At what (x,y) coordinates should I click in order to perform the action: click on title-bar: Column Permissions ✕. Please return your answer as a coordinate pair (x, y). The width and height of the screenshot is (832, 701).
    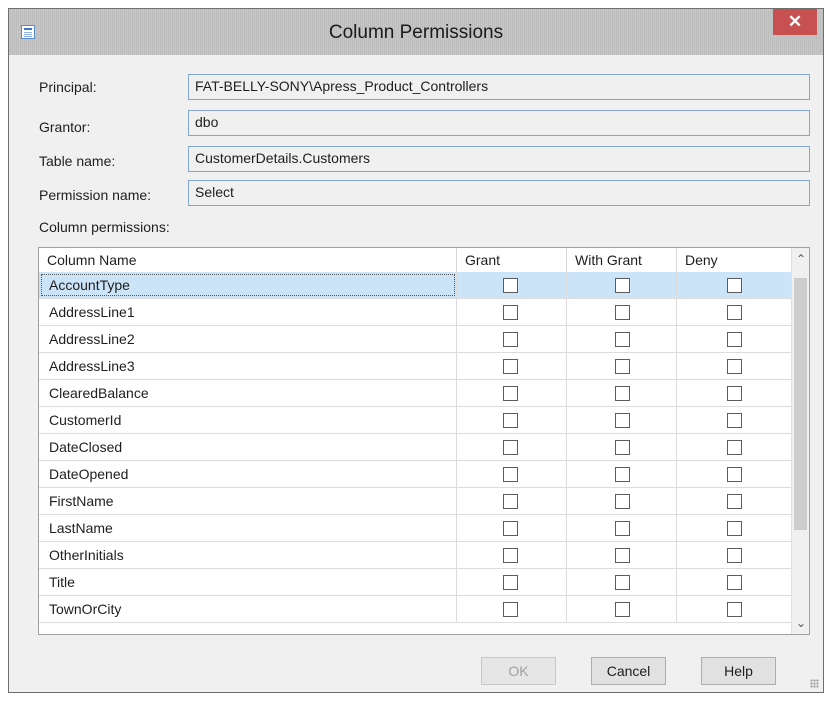
    Looking at the image, I should click on (416, 32).